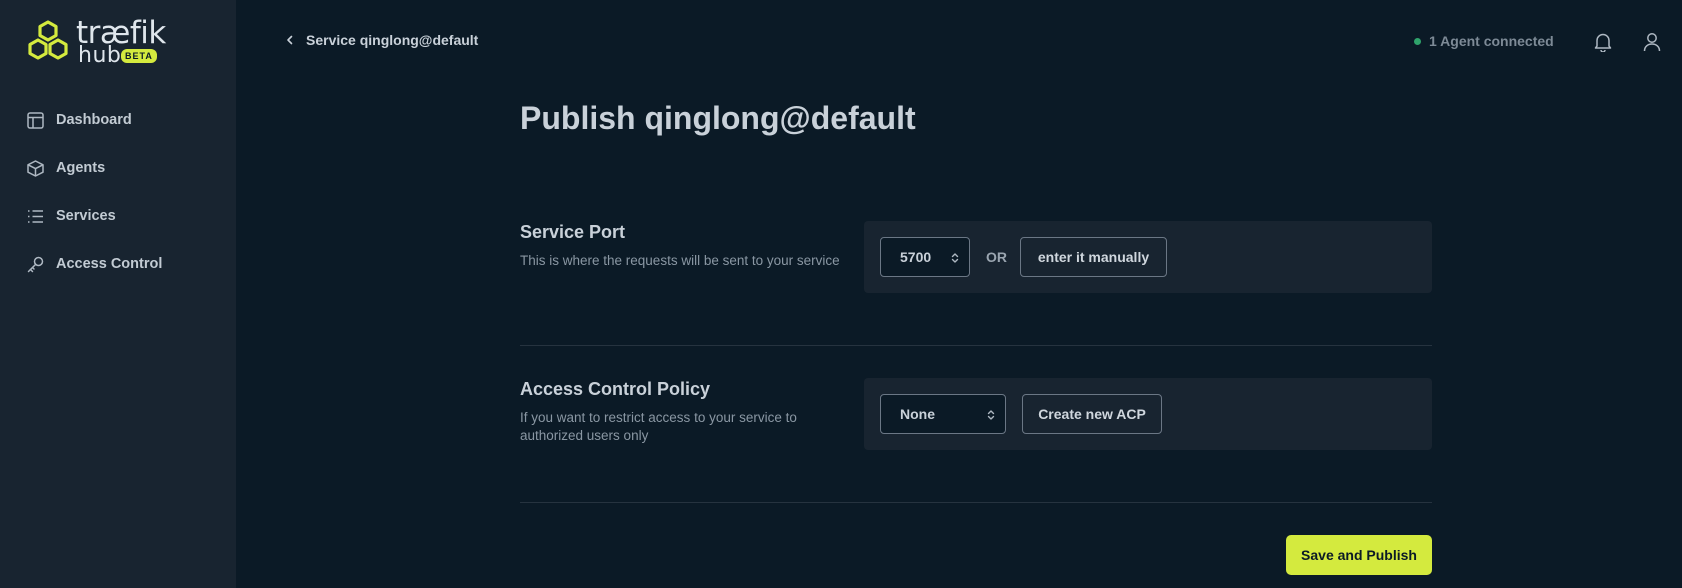 This screenshot has width=1682, height=588. Describe the element at coordinates (943, 414) in the screenshot. I see `acp-select: None` at that location.